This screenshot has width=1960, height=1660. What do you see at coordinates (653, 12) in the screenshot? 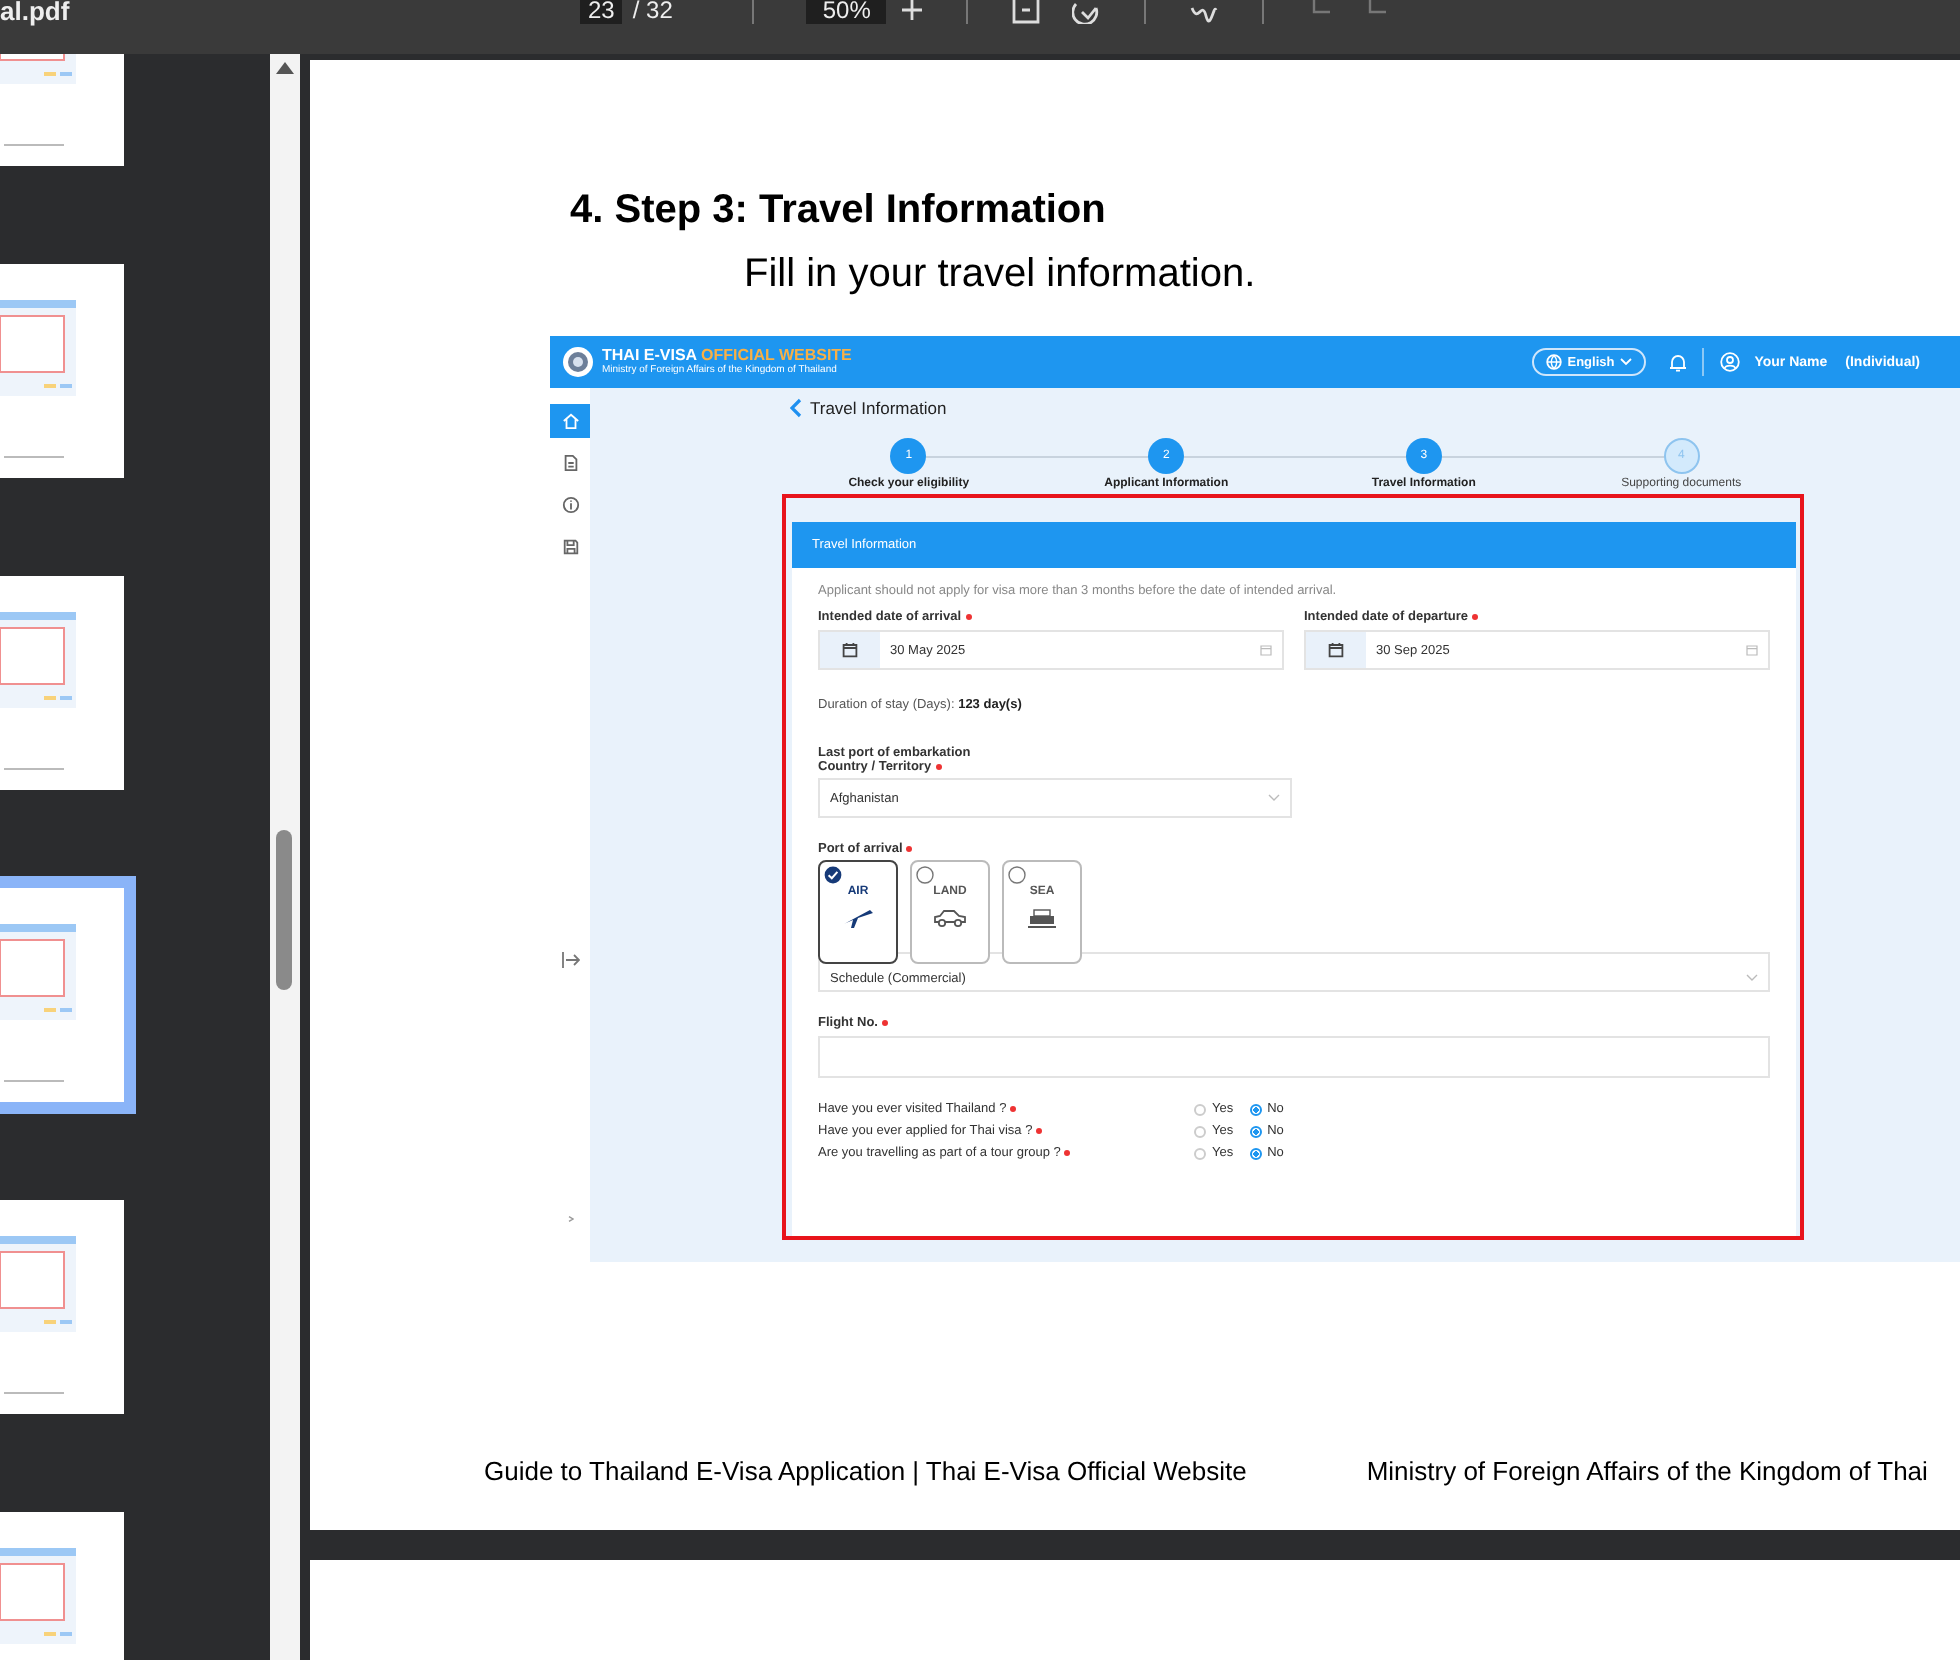
I see `page-total: / 32` at bounding box center [653, 12].